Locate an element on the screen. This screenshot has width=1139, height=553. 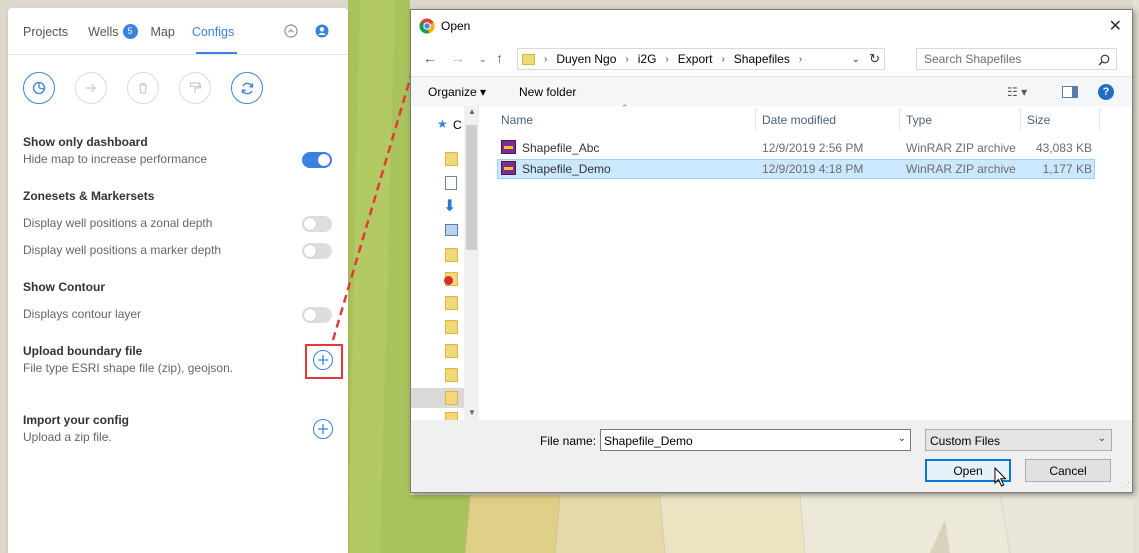
contour-desc: Displays contour layer is located at coordinates (82, 314).